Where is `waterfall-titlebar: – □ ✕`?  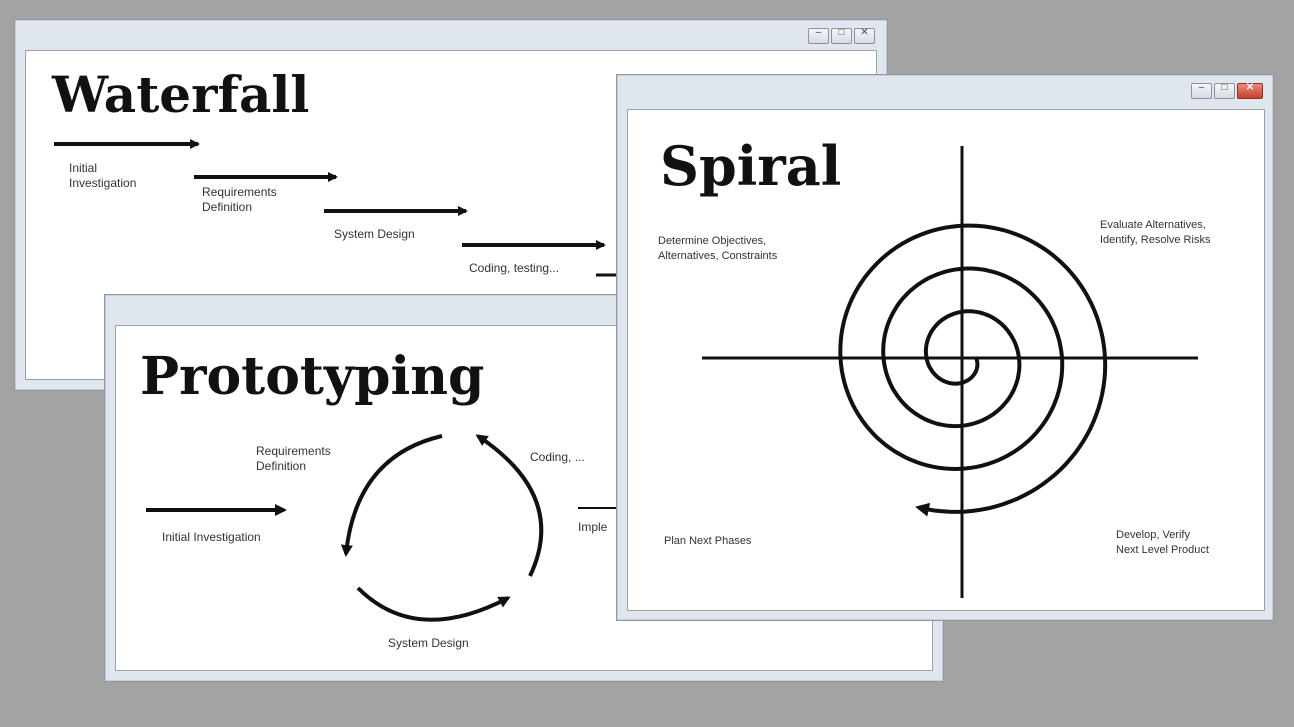 waterfall-titlebar: – □ ✕ is located at coordinates (451, 35).